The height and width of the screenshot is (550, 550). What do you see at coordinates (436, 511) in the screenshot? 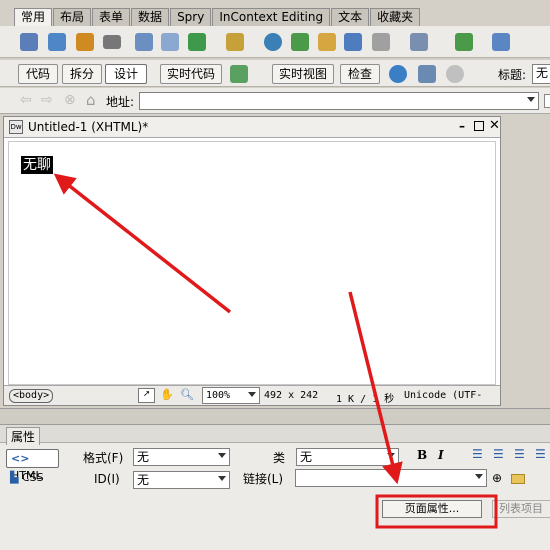
I see `highlight-box` at bounding box center [436, 511].